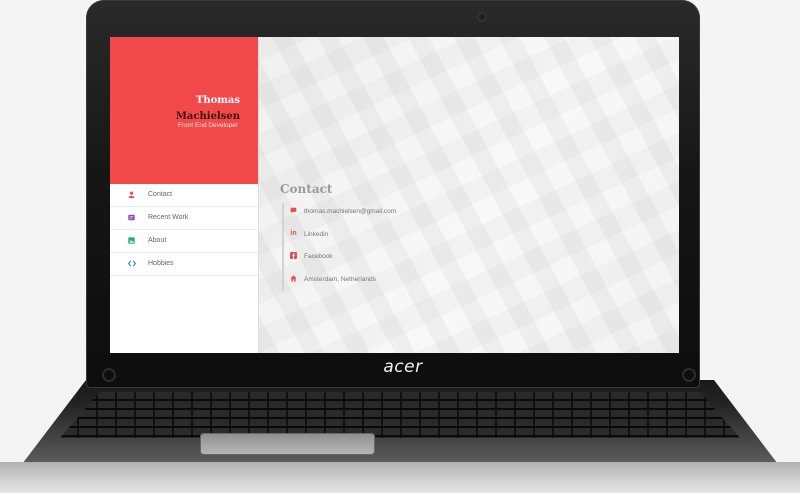  Describe the element at coordinates (689, 375) in the screenshot. I see `hinge-right` at that location.